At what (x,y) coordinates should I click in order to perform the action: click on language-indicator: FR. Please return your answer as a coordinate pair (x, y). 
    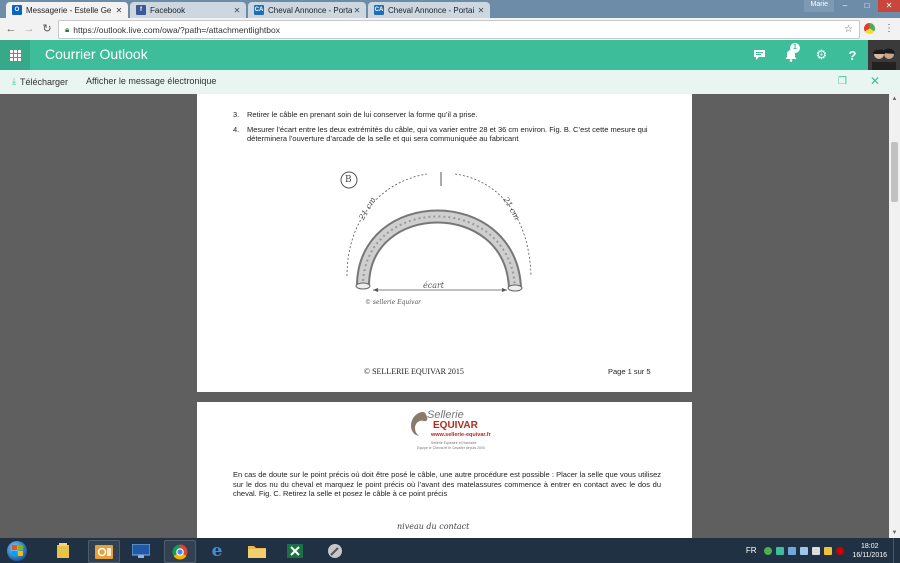
    Looking at the image, I should click on (751, 550).